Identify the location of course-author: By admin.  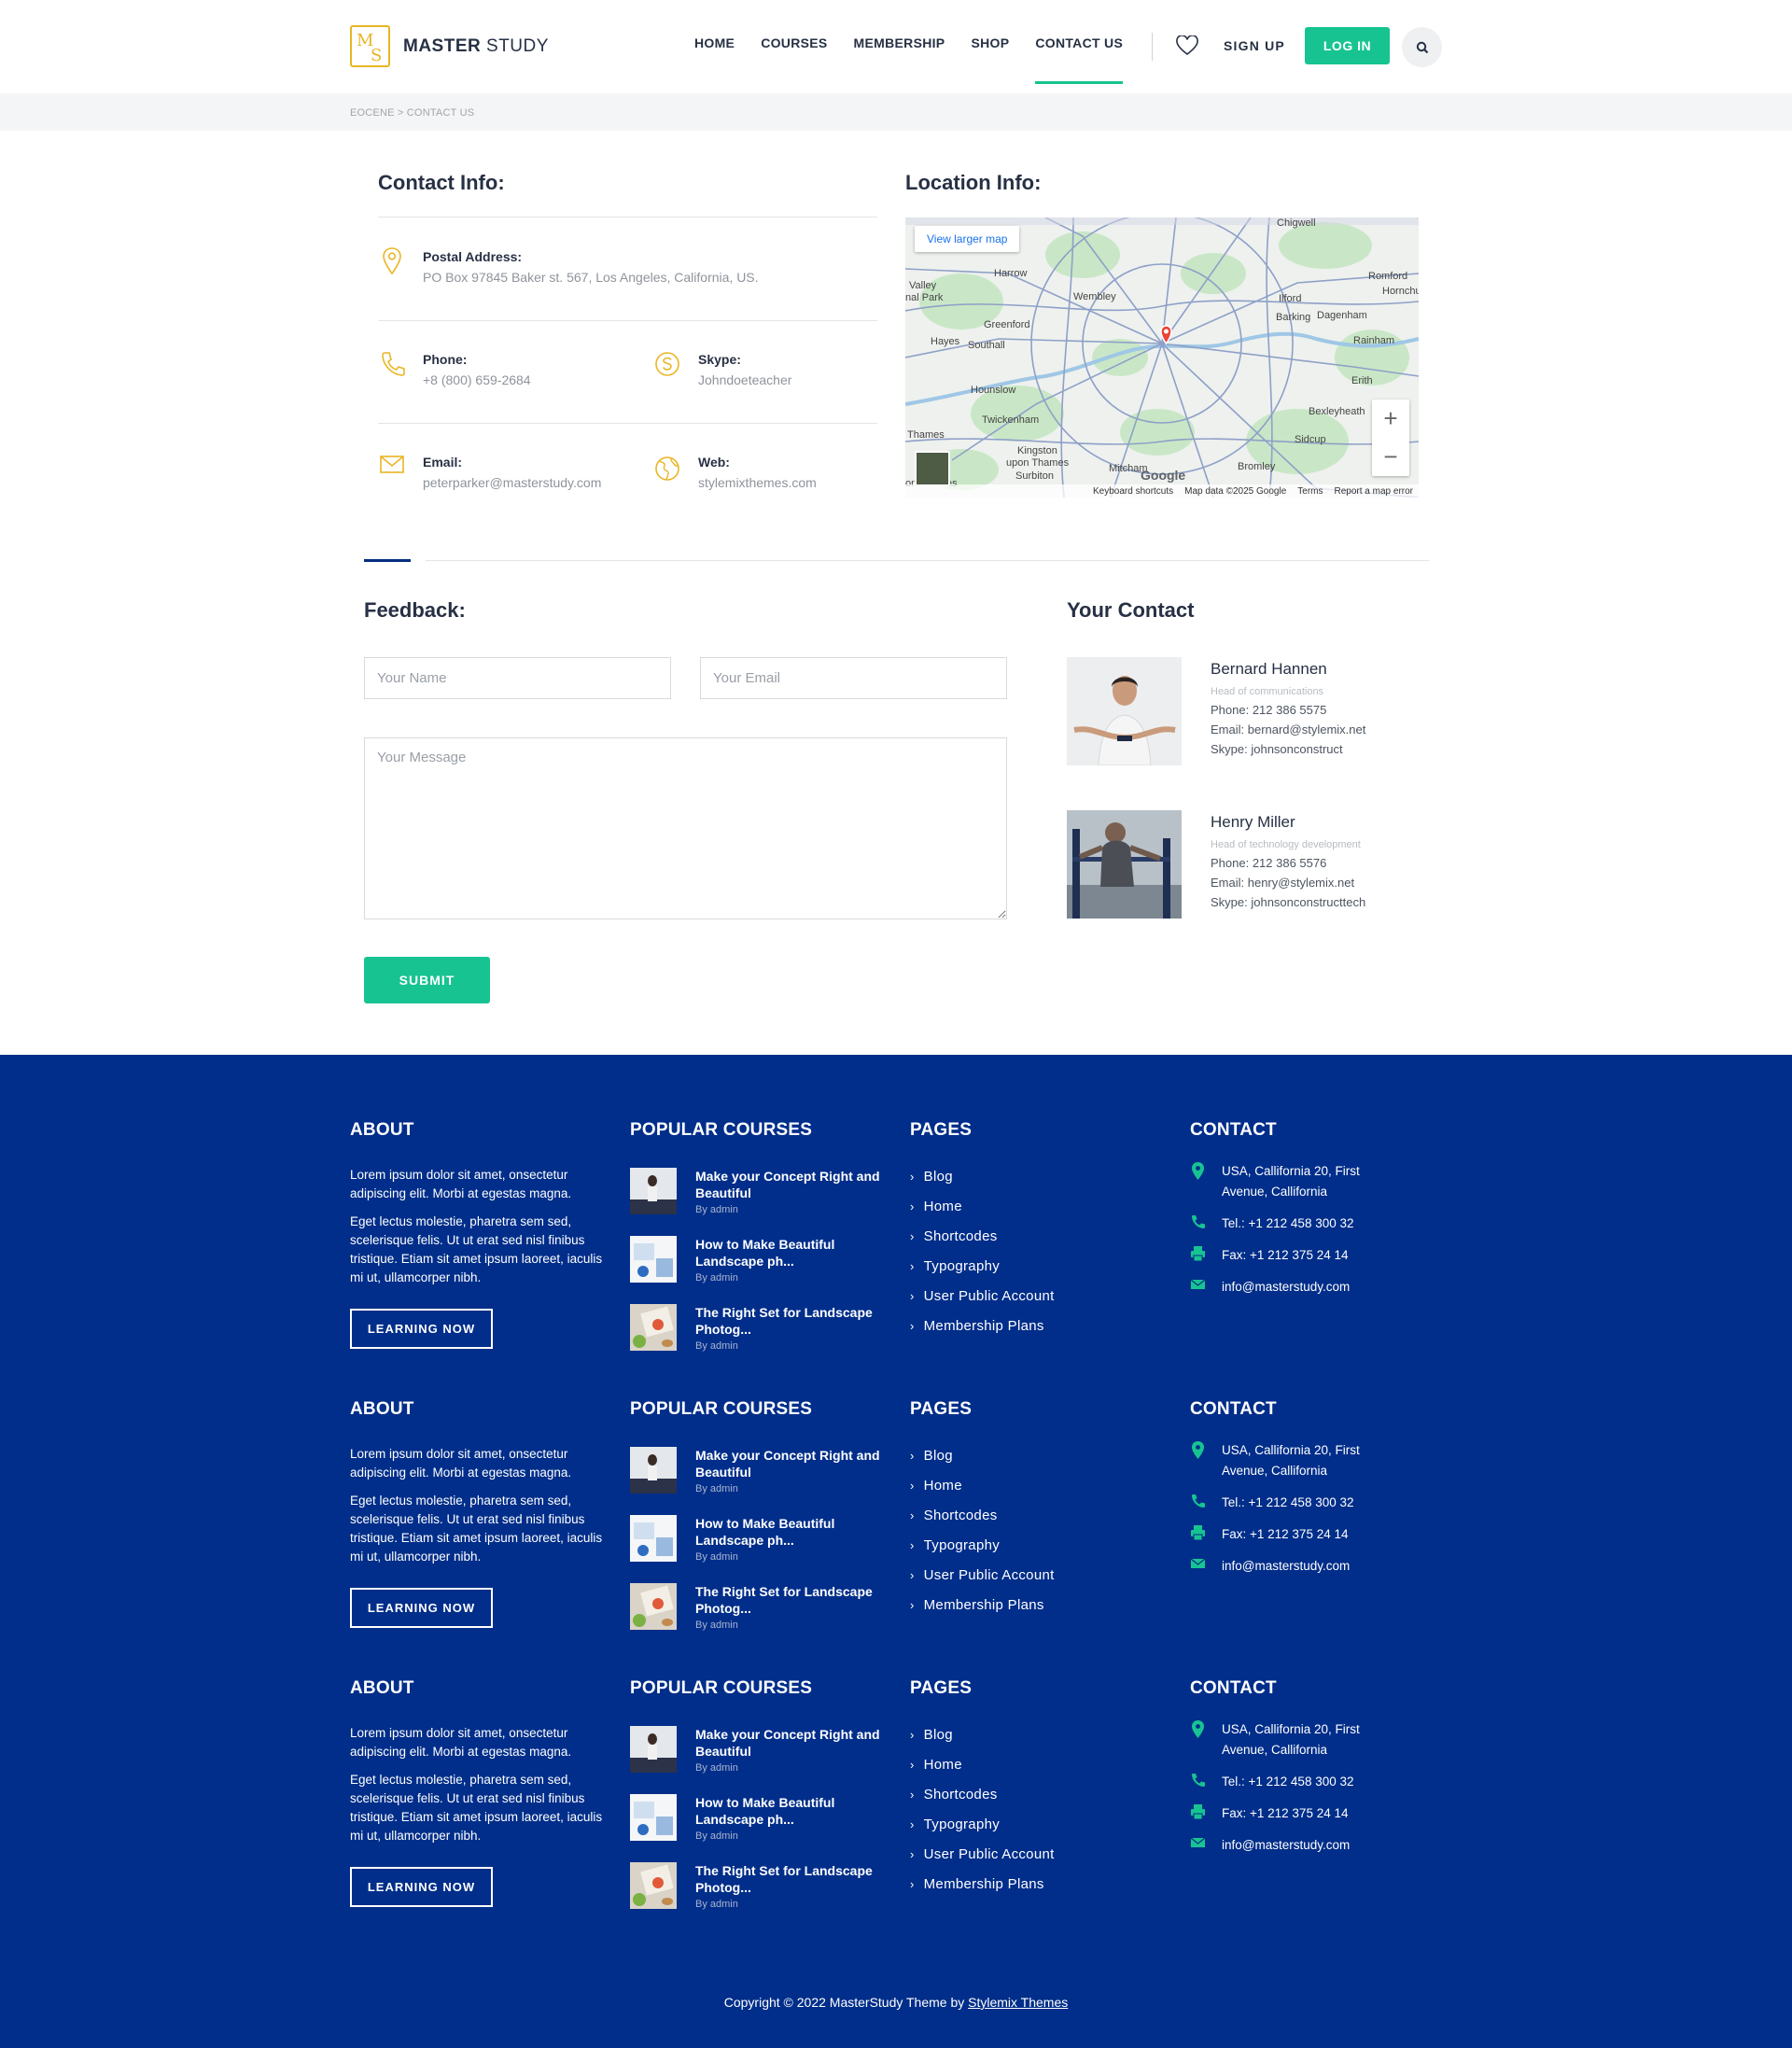
(716, 1557).